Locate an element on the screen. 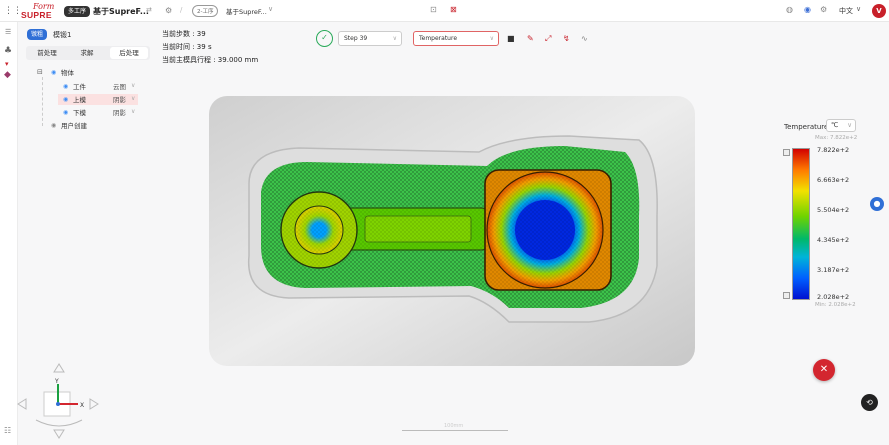 The height and width of the screenshot is (445, 889). tree-item-workpiece is located at coordinates (98, 86).